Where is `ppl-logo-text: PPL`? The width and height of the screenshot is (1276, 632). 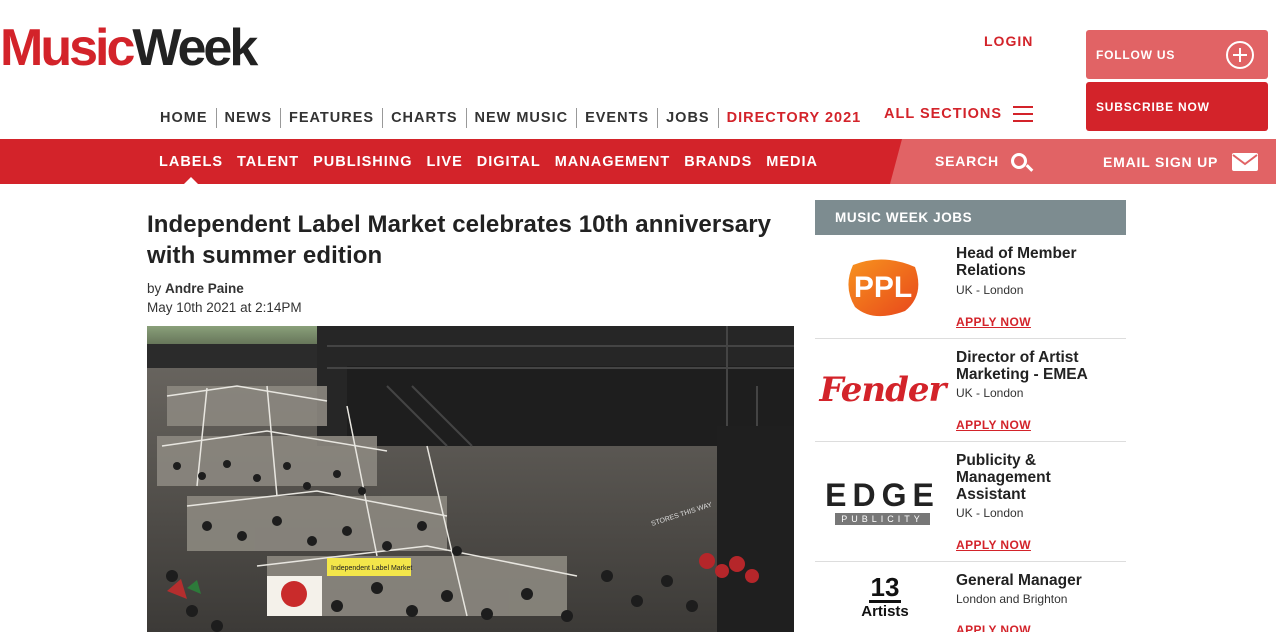
ppl-logo-text: PPL is located at coordinates (882, 287).